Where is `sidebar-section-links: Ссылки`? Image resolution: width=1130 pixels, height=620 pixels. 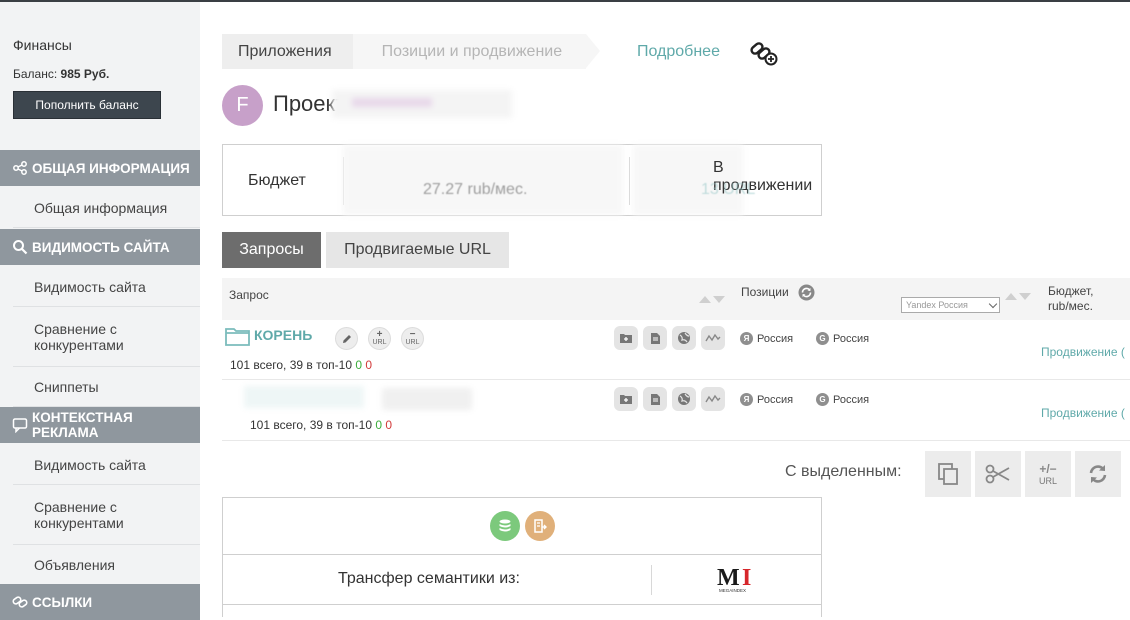 sidebar-section-links: Ссылки is located at coordinates (100, 602).